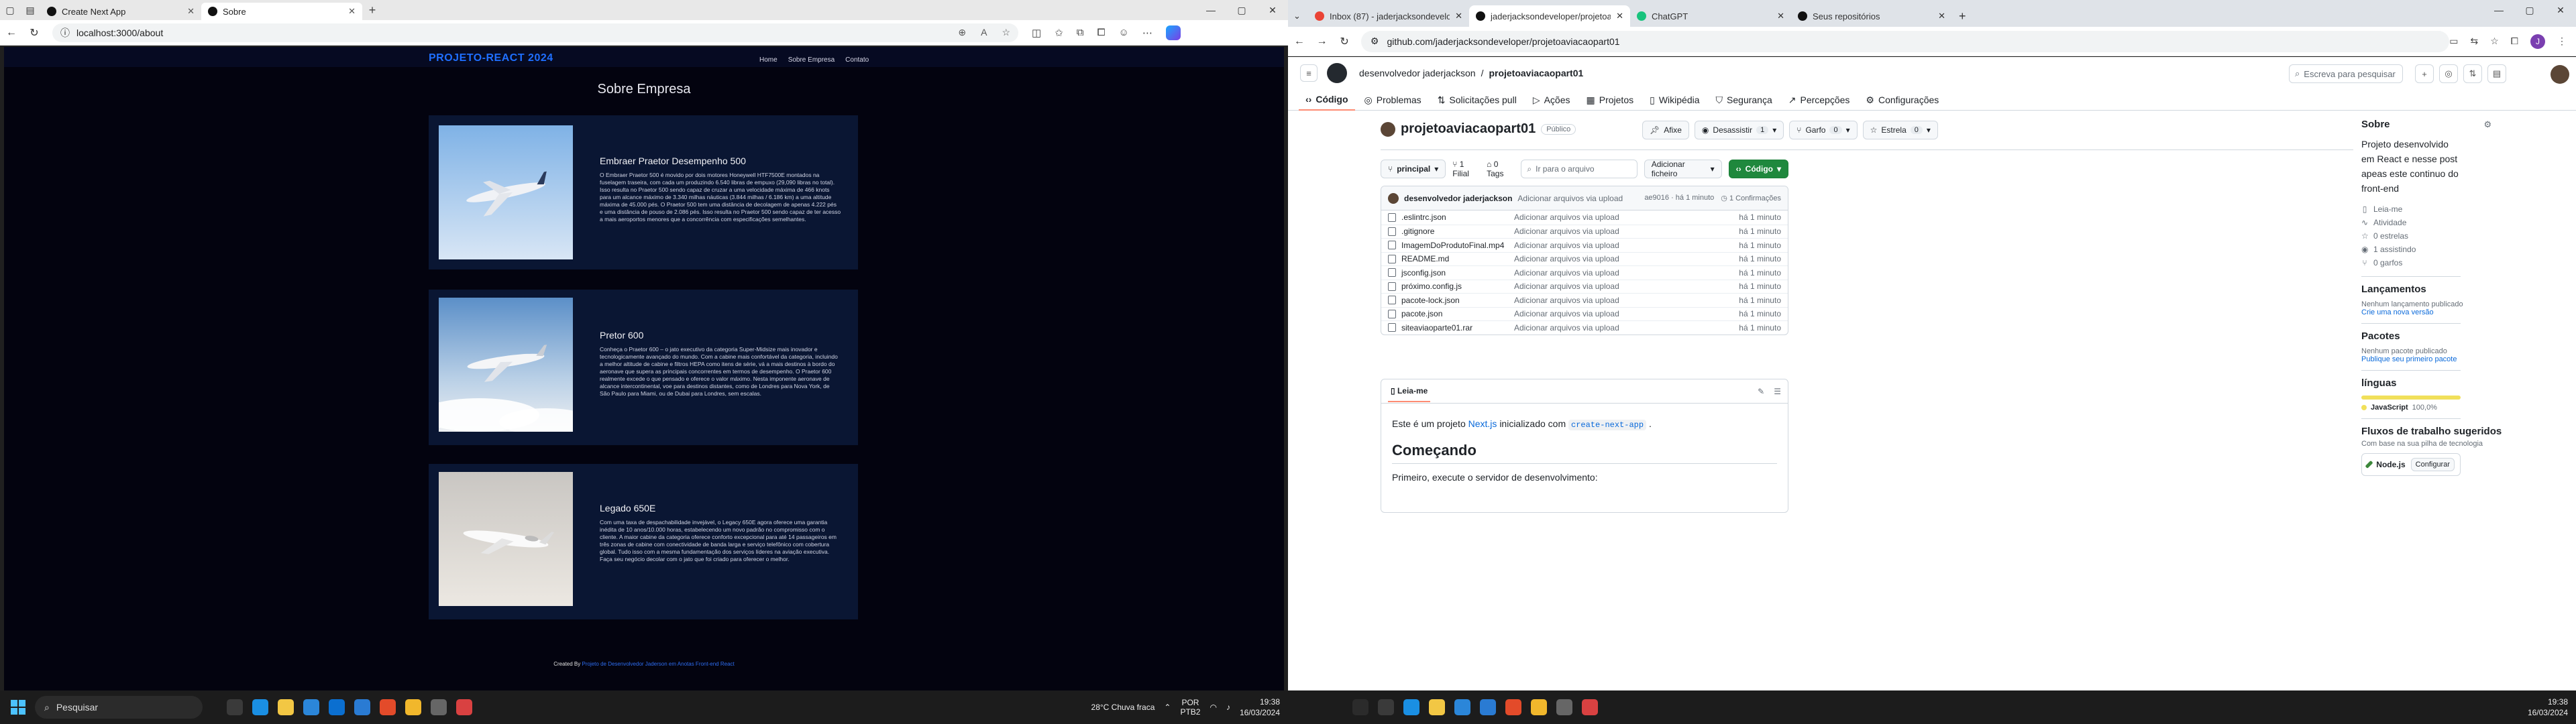 Image resolution: width=2576 pixels, height=724 pixels. What do you see at coordinates (962, 32) in the screenshot?
I see `zoom-icon: ⊕` at bounding box center [962, 32].